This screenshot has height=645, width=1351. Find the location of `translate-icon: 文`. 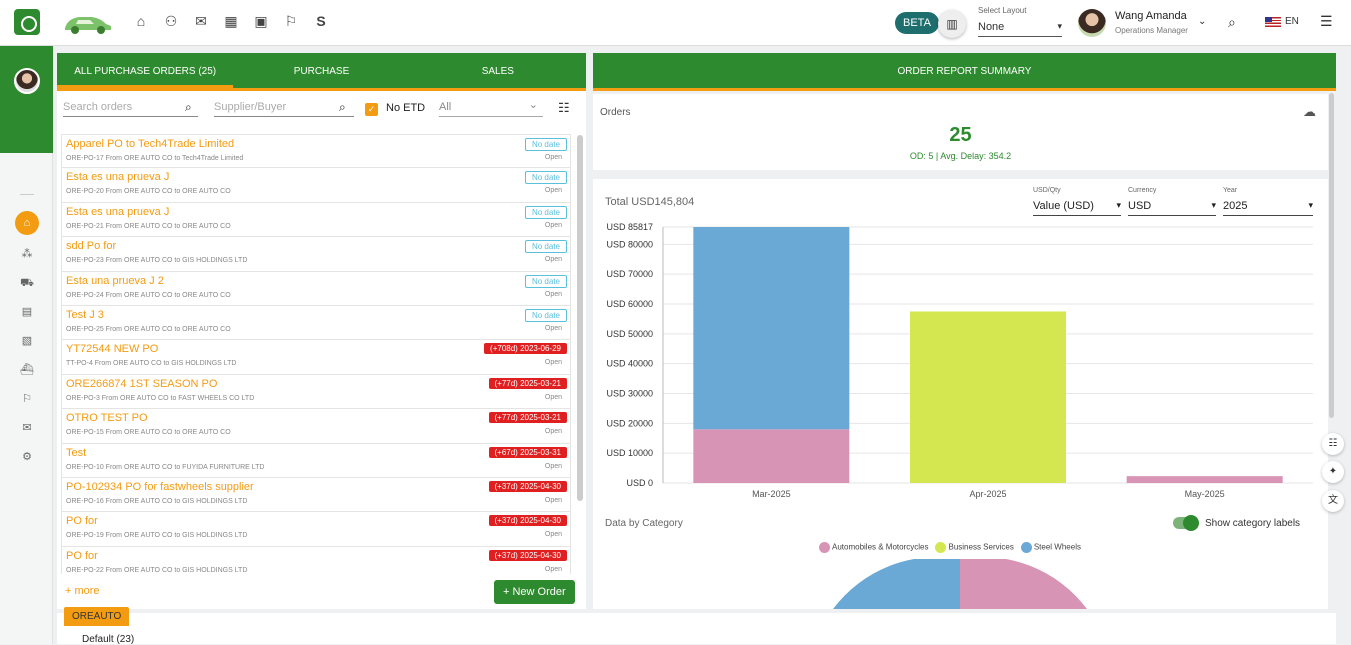

translate-icon: 文 is located at coordinates (1333, 501).